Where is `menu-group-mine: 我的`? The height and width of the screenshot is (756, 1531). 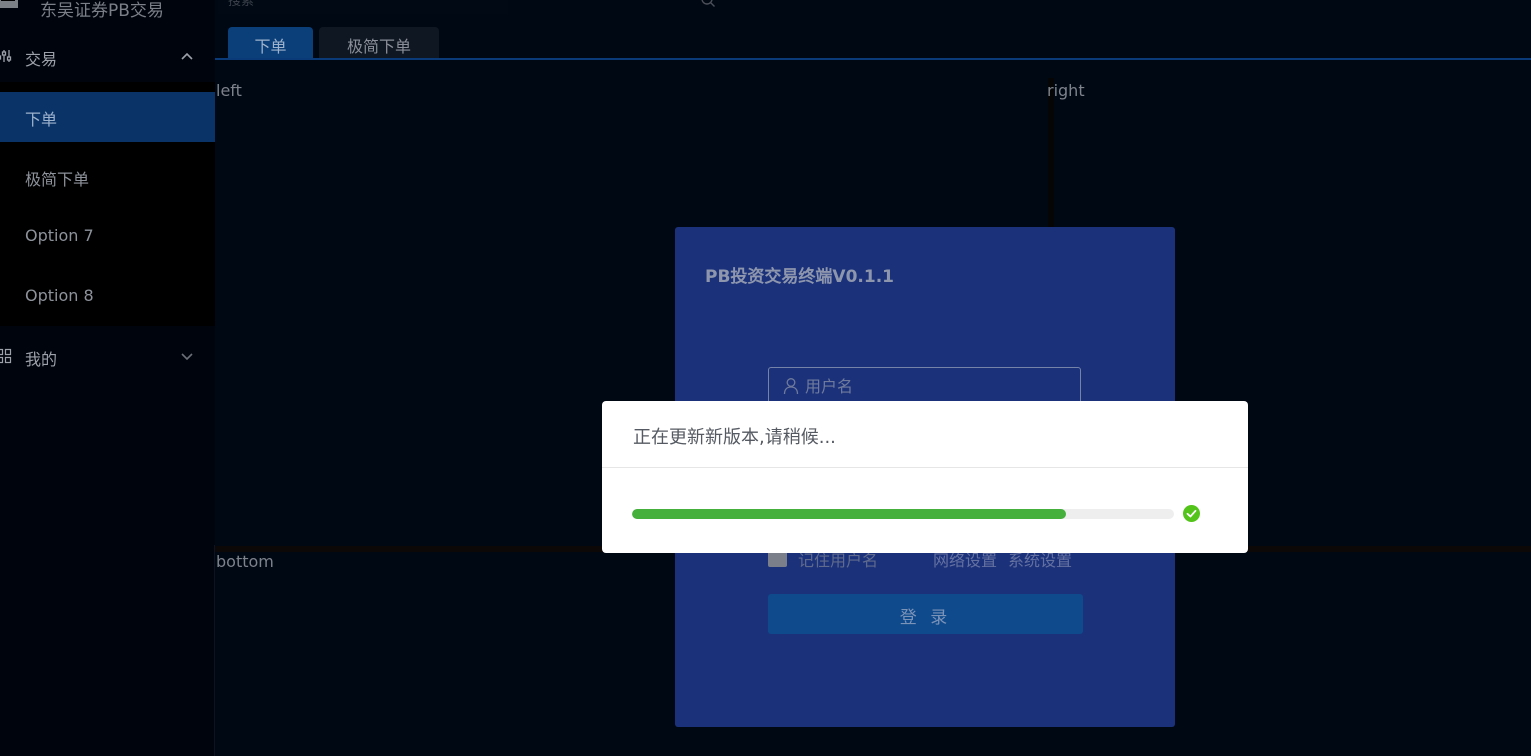
menu-group-mine: 我的 is located at coordinates (107, 358).